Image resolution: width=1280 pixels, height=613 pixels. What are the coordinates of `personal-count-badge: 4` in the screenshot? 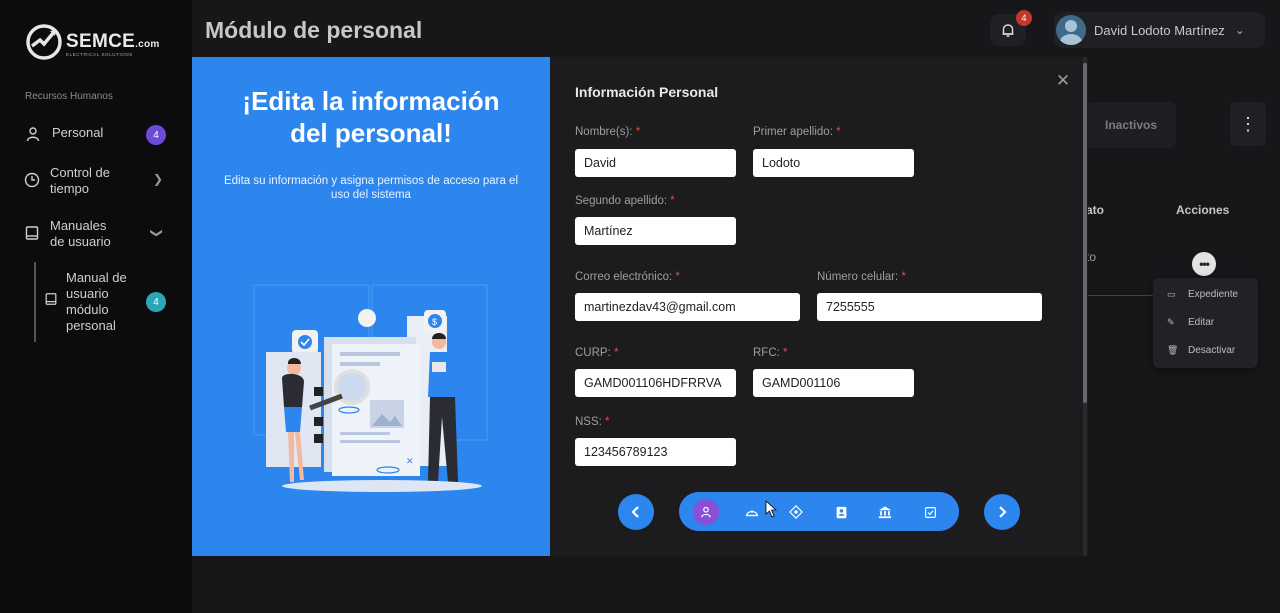 It's located at (156, 135).